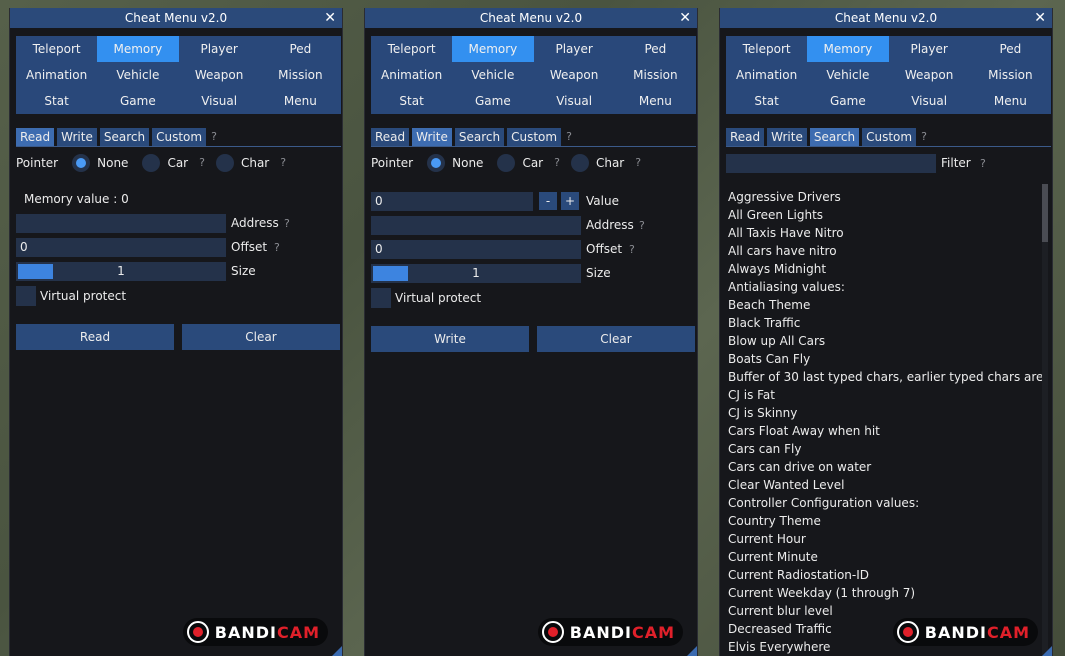  What do you see at coordinates (692, 651) in the screenshot?
I see `resize-grip` at bounding box center [692, 651].